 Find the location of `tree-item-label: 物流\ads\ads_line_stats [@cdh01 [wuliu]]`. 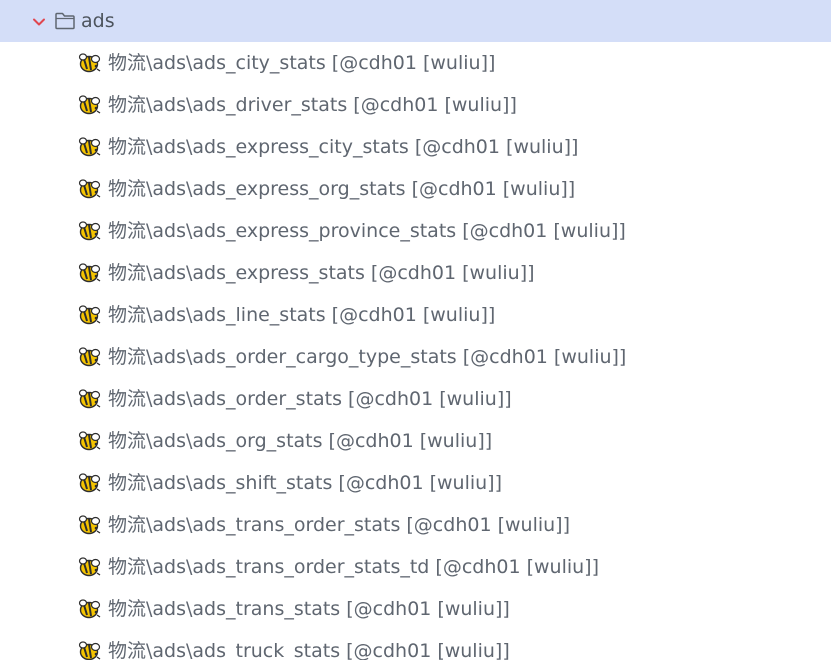

tree-item-label: 物流\ads\ads_line_stats [@cdh01 [wuliu]] is located at coordinates (302, 315).